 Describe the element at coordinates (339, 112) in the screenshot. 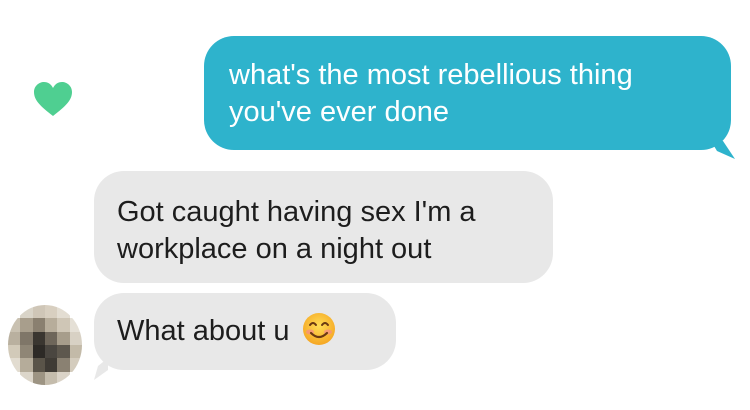

I see `message-line: you've ever done` at that location.